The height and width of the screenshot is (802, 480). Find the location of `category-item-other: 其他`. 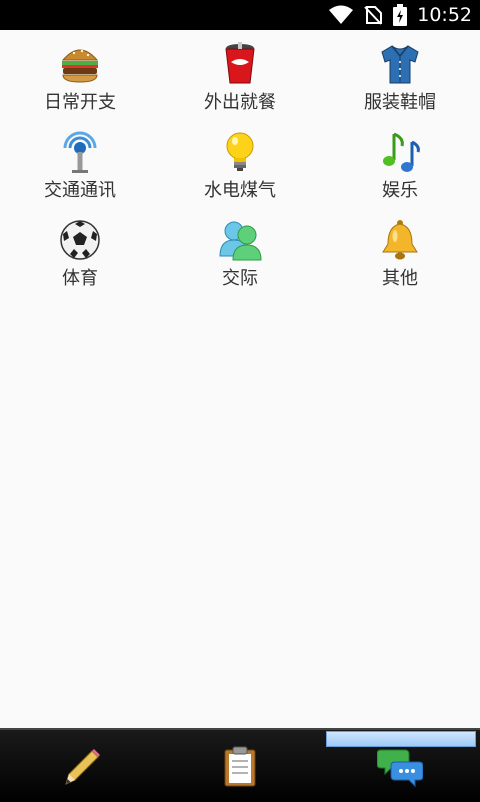

category-item-other: 其他 is located at coordinates (400, 254).